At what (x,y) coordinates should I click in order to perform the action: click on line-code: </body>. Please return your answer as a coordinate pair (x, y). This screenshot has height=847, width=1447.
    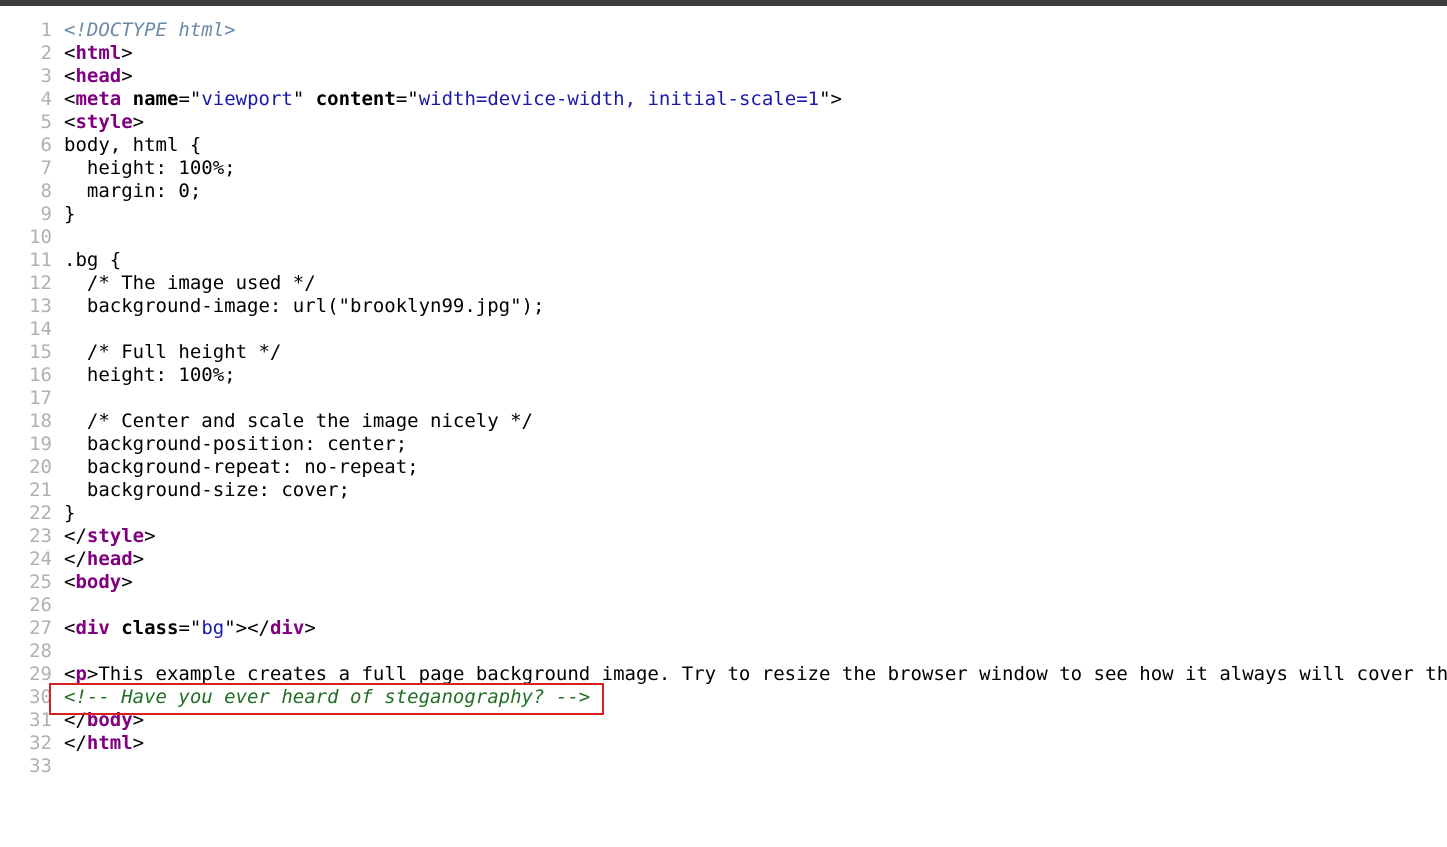
    Looking at the image, I should click on (104, 720).